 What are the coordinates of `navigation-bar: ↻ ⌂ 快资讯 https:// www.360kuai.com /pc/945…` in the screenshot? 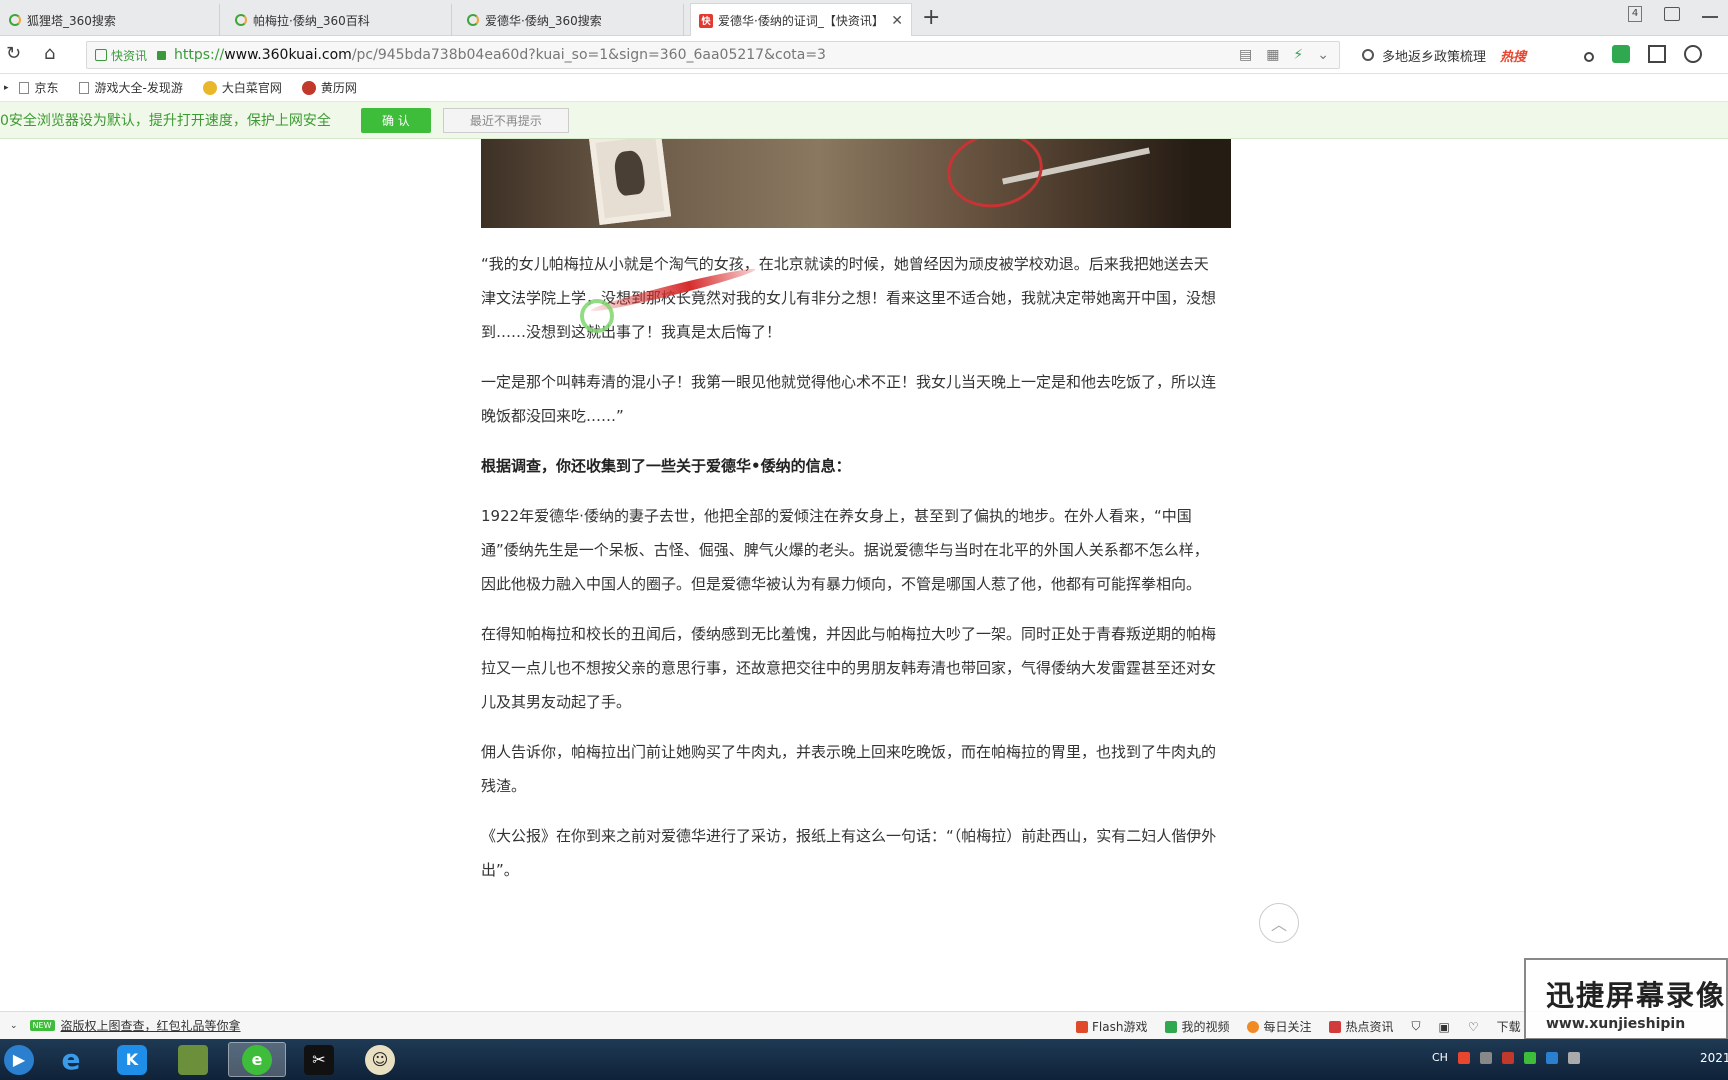 It's located at (864, 55).